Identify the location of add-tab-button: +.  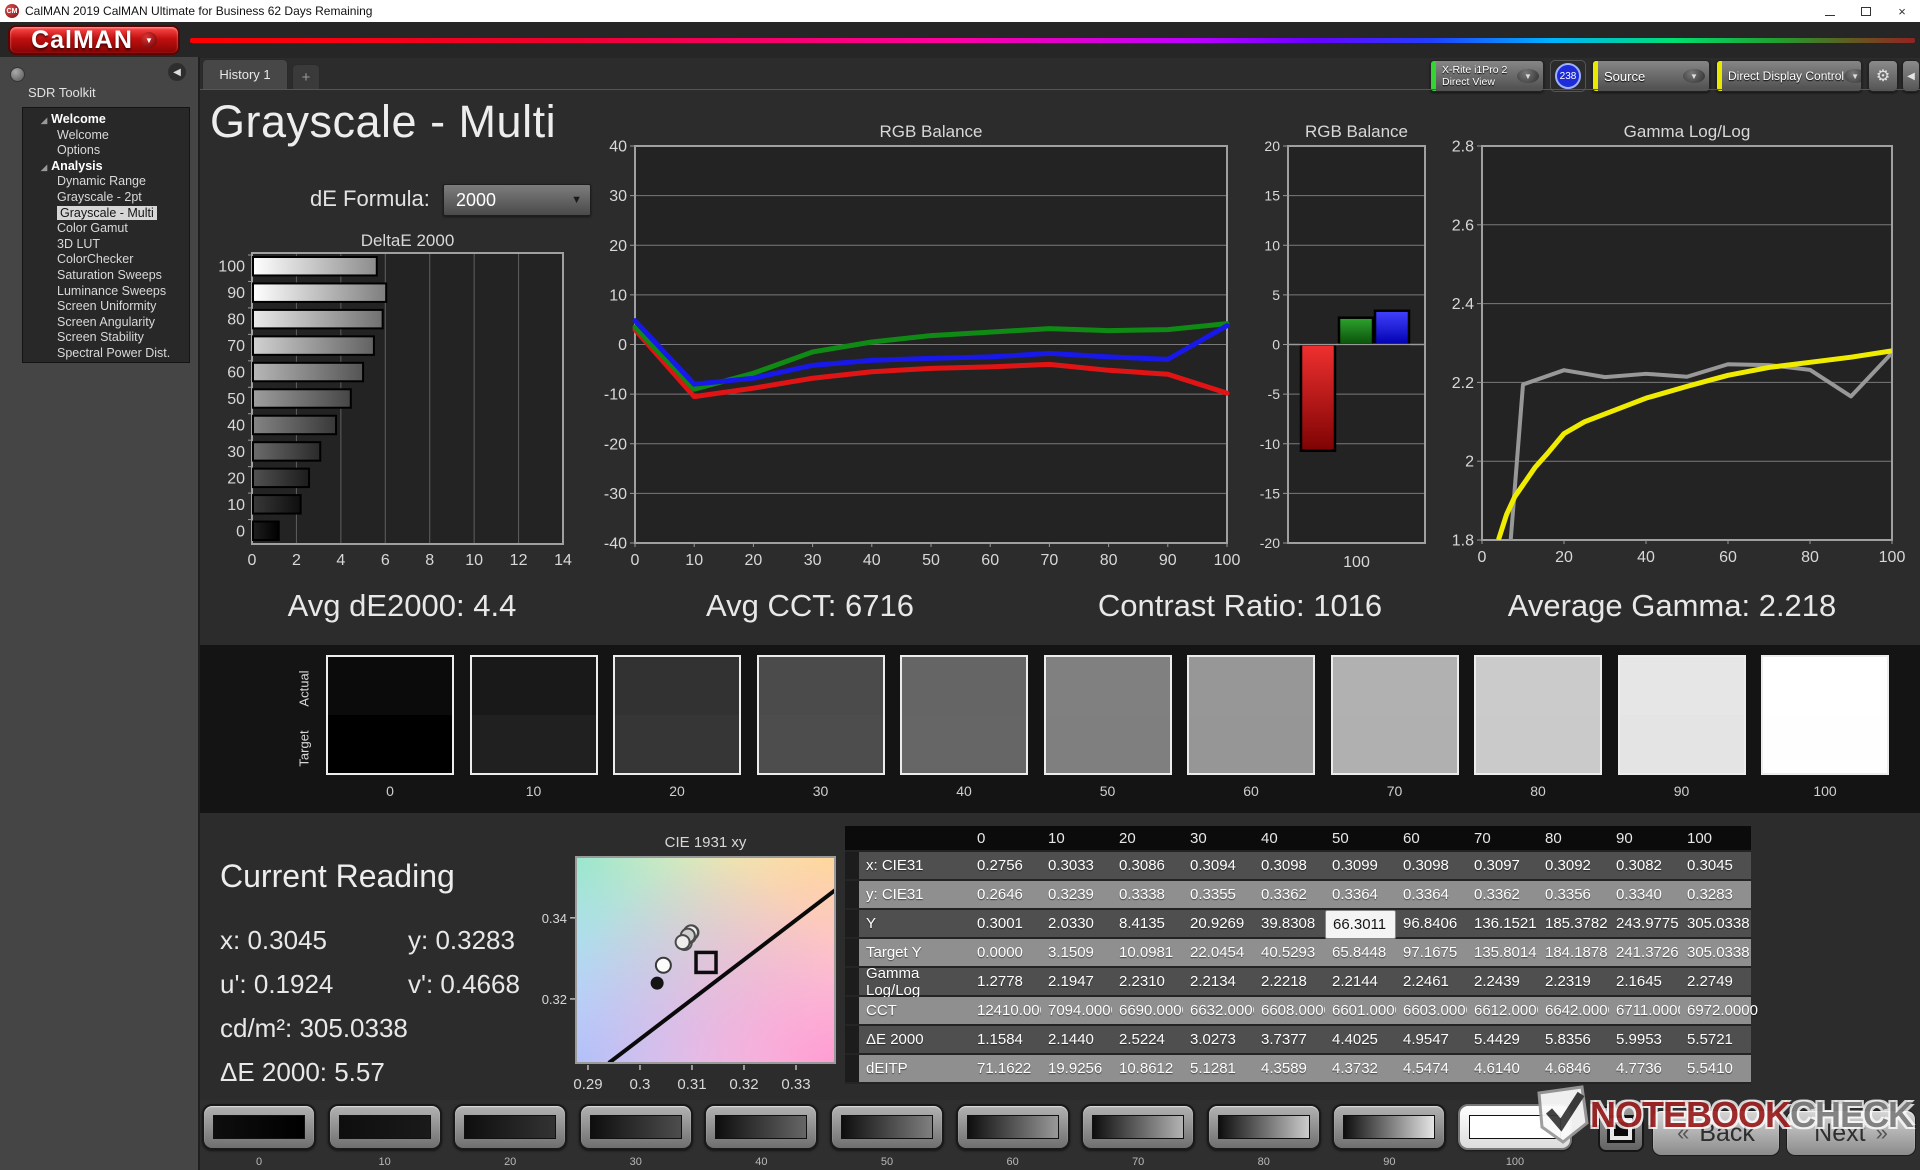
(306, 76).